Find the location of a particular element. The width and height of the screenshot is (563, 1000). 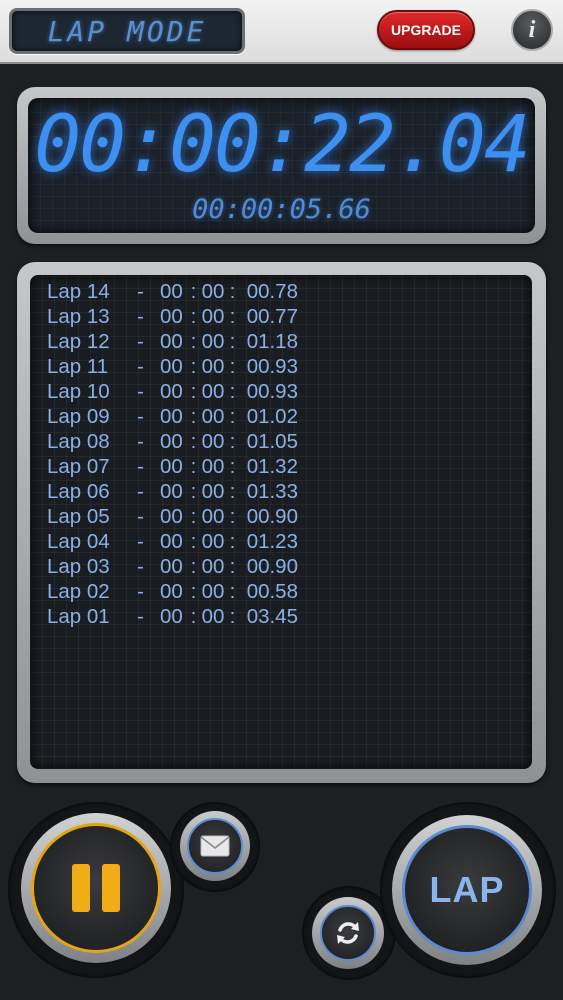

current-lap-time: 00:00:05.66 is located at coordinates (281, 209).